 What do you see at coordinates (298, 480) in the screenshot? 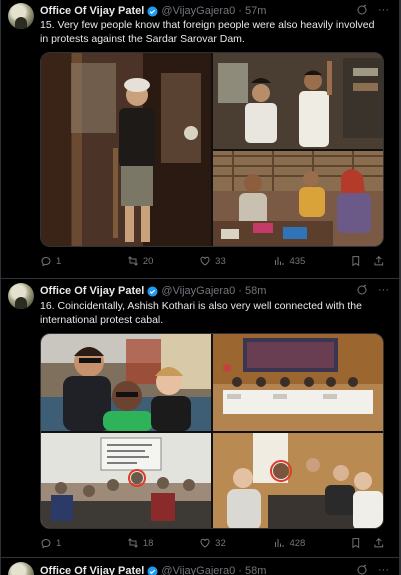
I see `photo-group-table` at bounding box center [298, 480].